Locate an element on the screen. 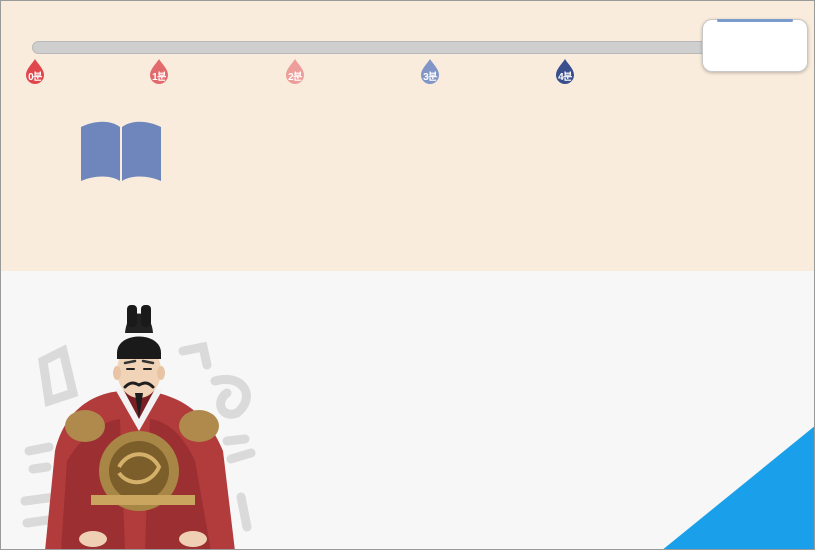 Image resolution: width=815 pixels, height=550 pixels. book-button is located at coordinates (121, 152).